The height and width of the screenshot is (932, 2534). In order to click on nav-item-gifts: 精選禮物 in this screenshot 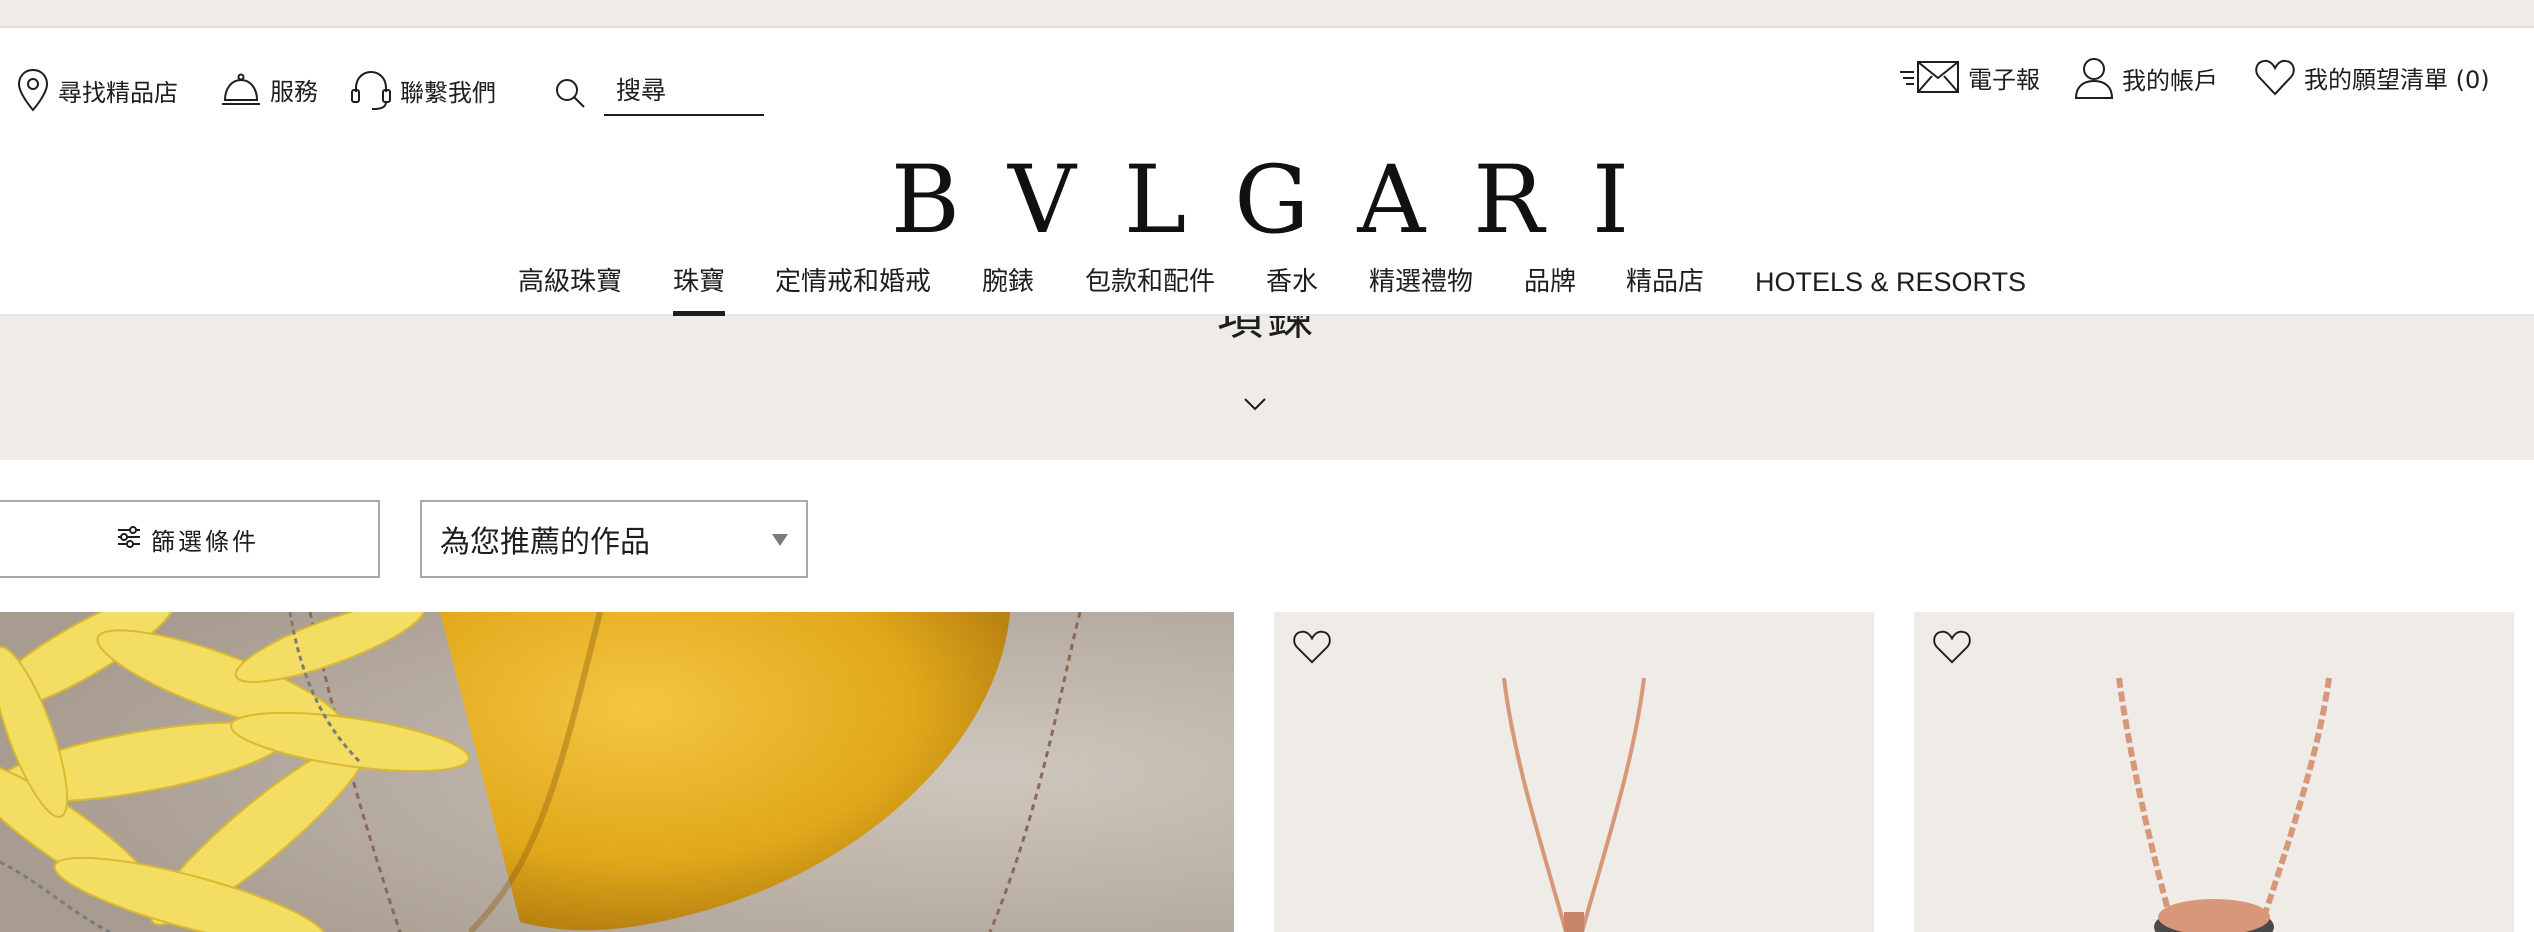, I will do `click(1421, 287)`.